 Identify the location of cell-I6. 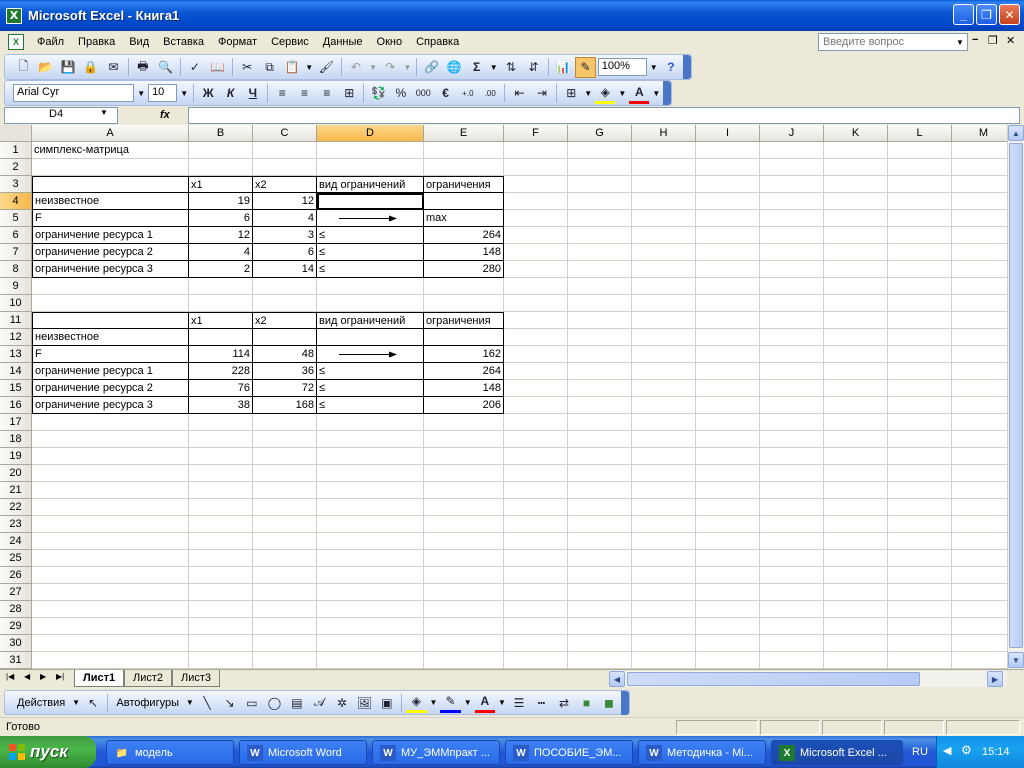
(728, 235).